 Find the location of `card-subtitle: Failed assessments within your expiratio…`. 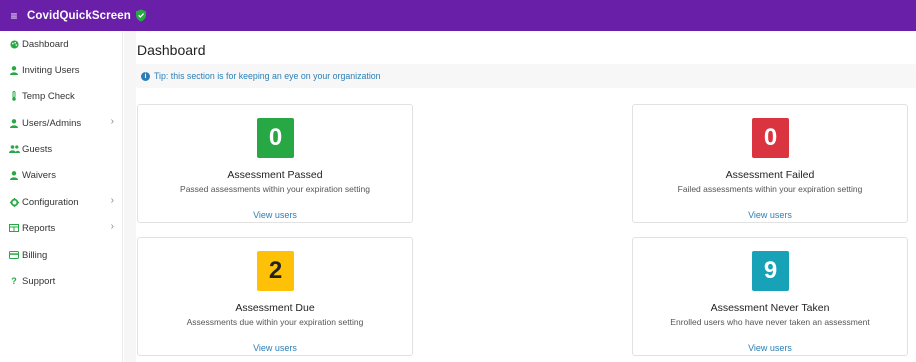

card-subtitle: Failed assessments within your expiratio… is located at coordinates (770, 189).